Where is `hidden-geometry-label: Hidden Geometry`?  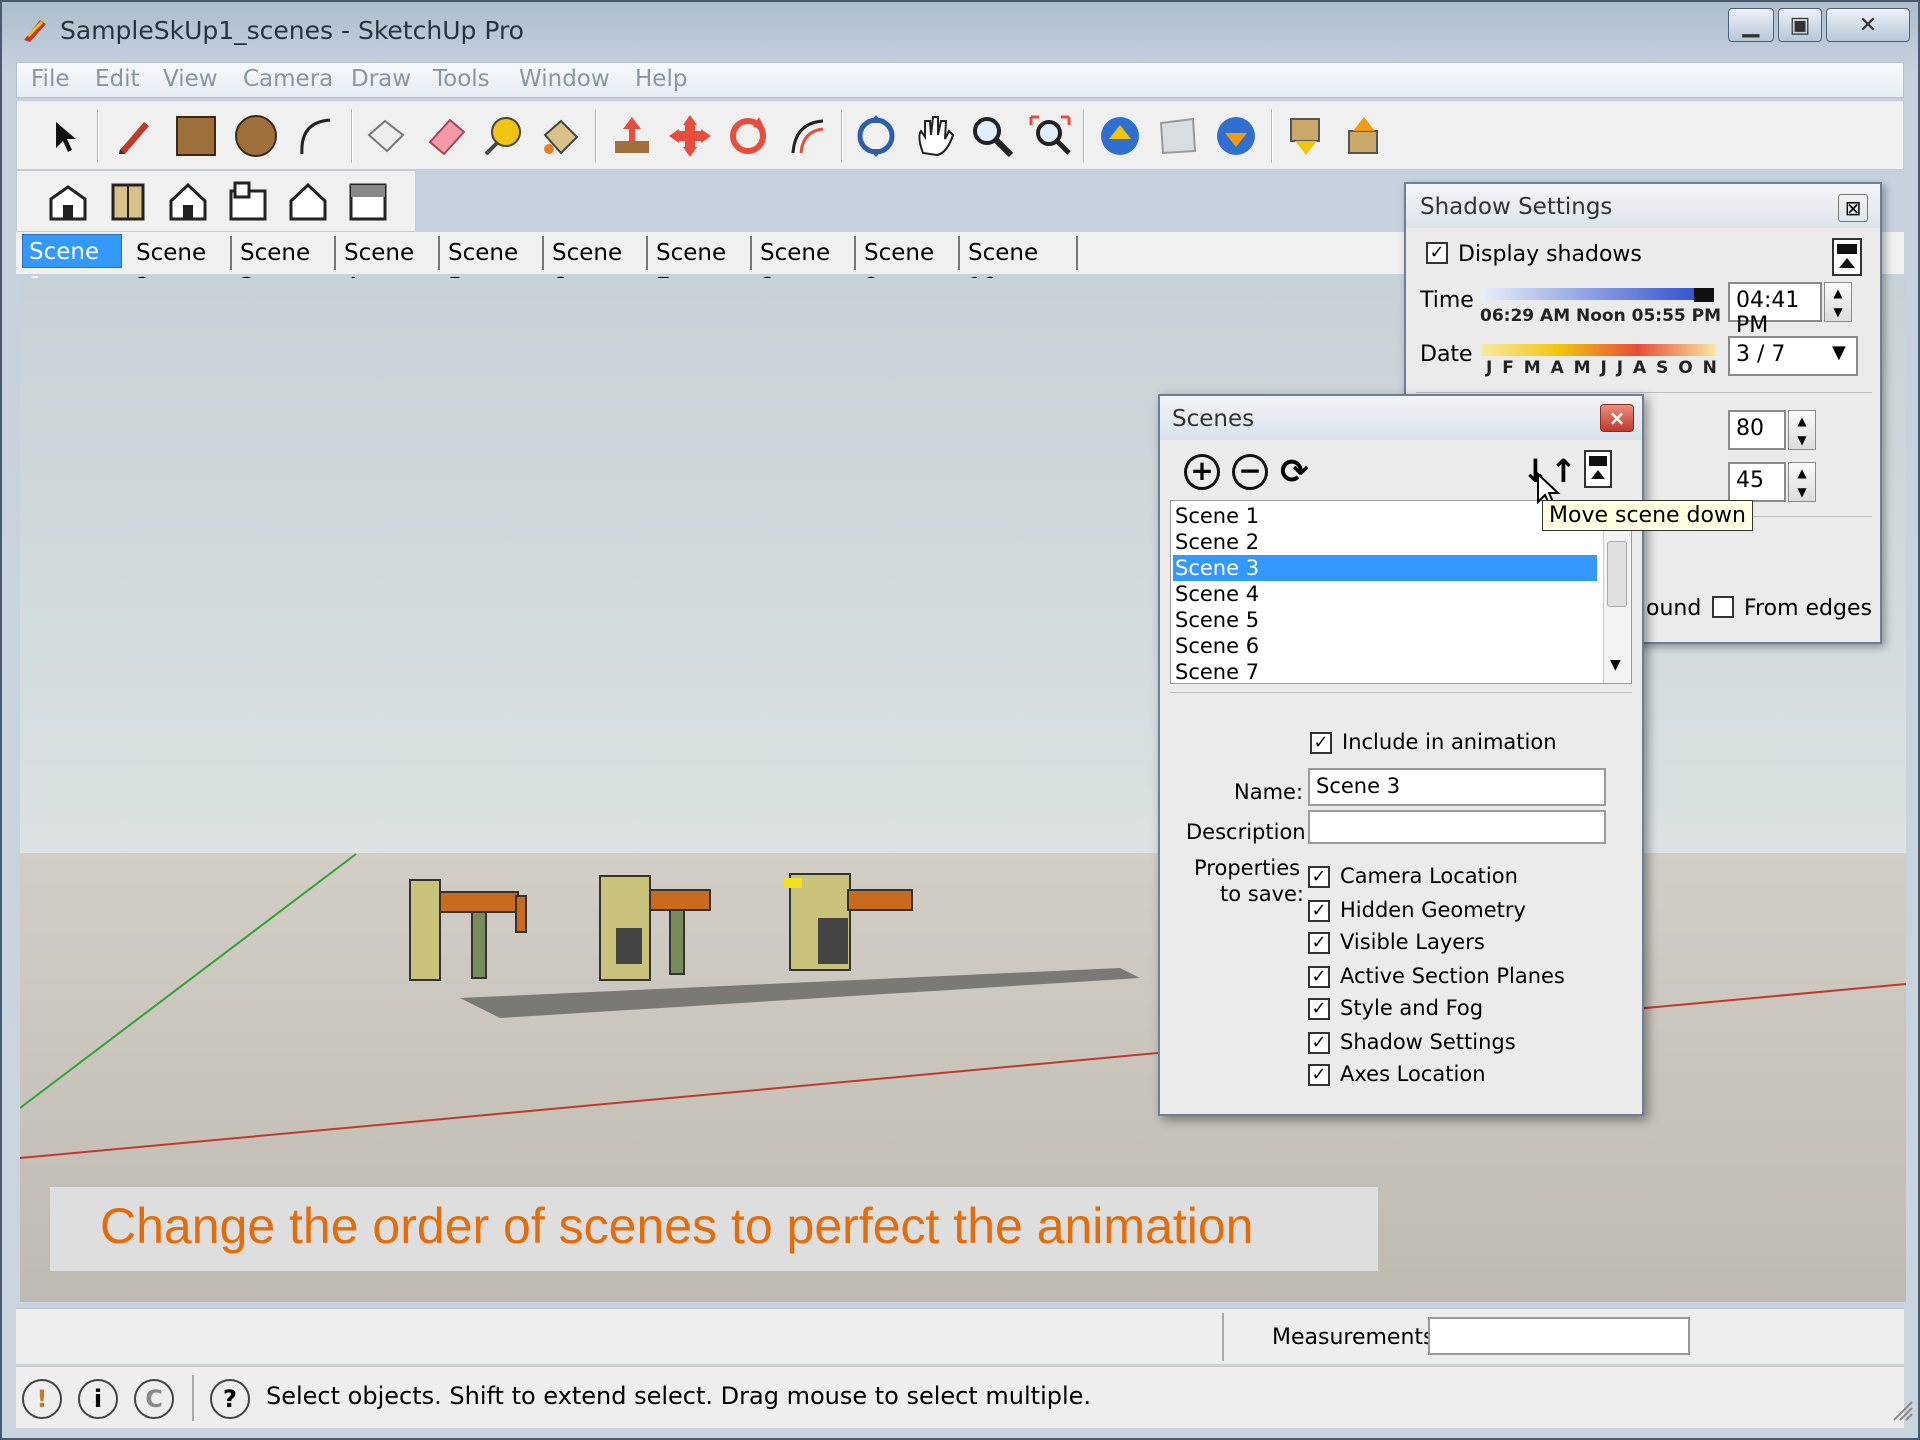 hidden-geometry-label: Hidden Geometry is located at coordinates (1433, 910).